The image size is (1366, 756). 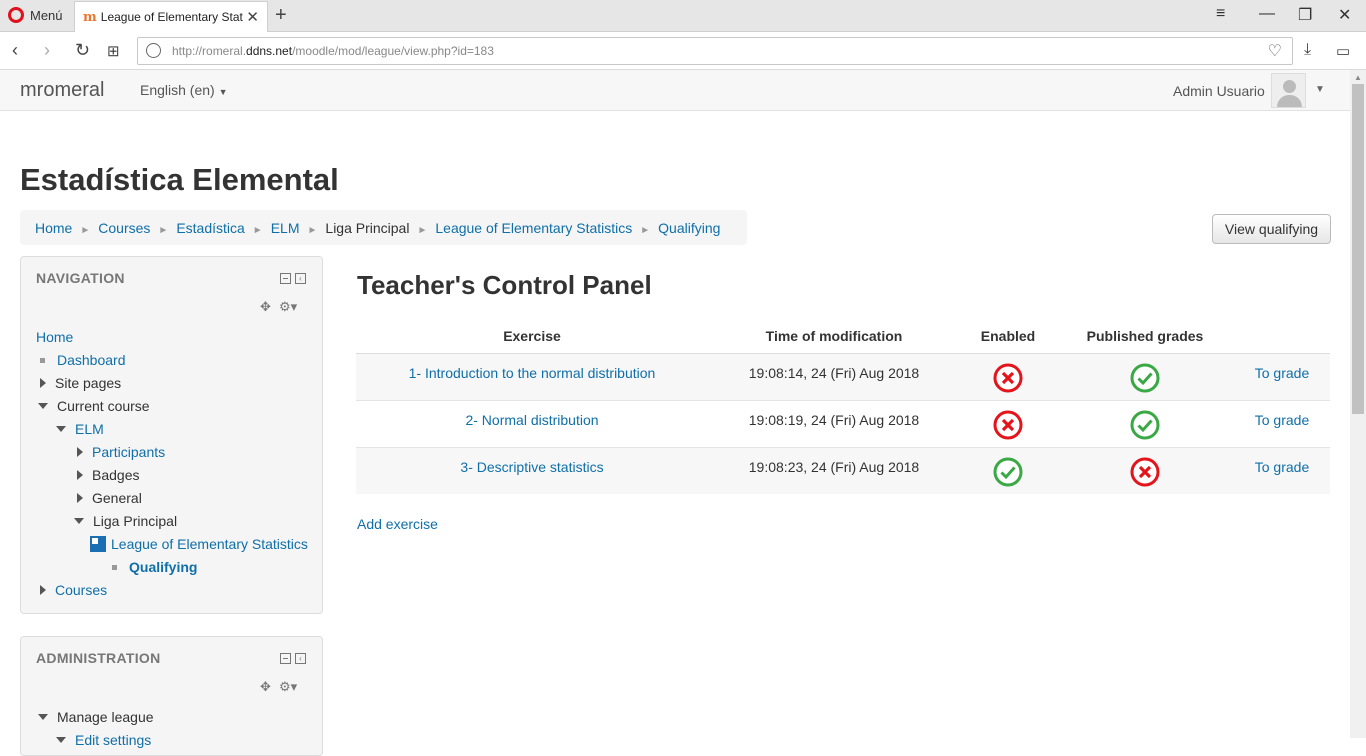 What do you see at coordinates (252, 17) in the screenshot?
I see `close-tab-icon: ✕` at bounding box center [252, 17].